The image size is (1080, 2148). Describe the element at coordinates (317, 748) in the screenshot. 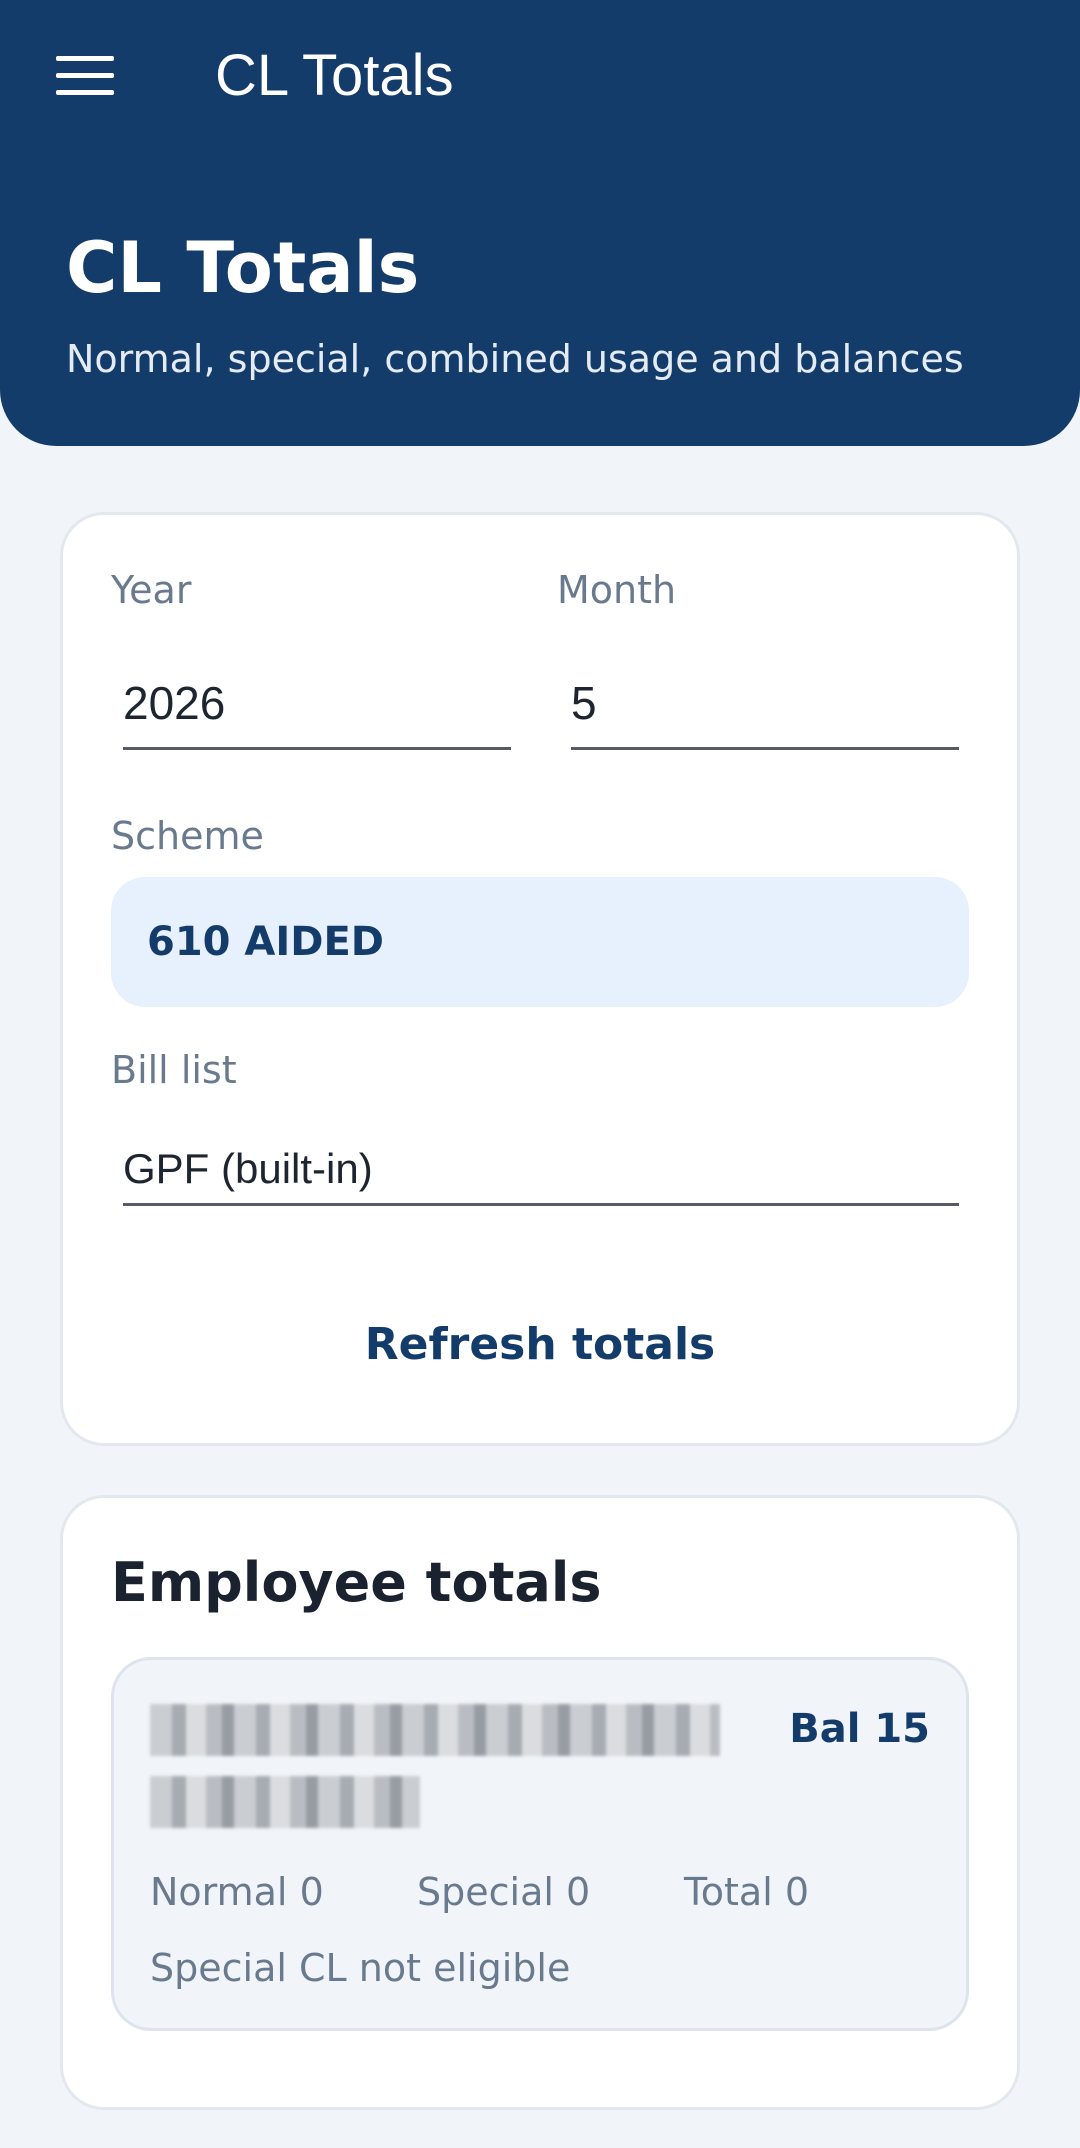

I see `year-field-underline` at that location.